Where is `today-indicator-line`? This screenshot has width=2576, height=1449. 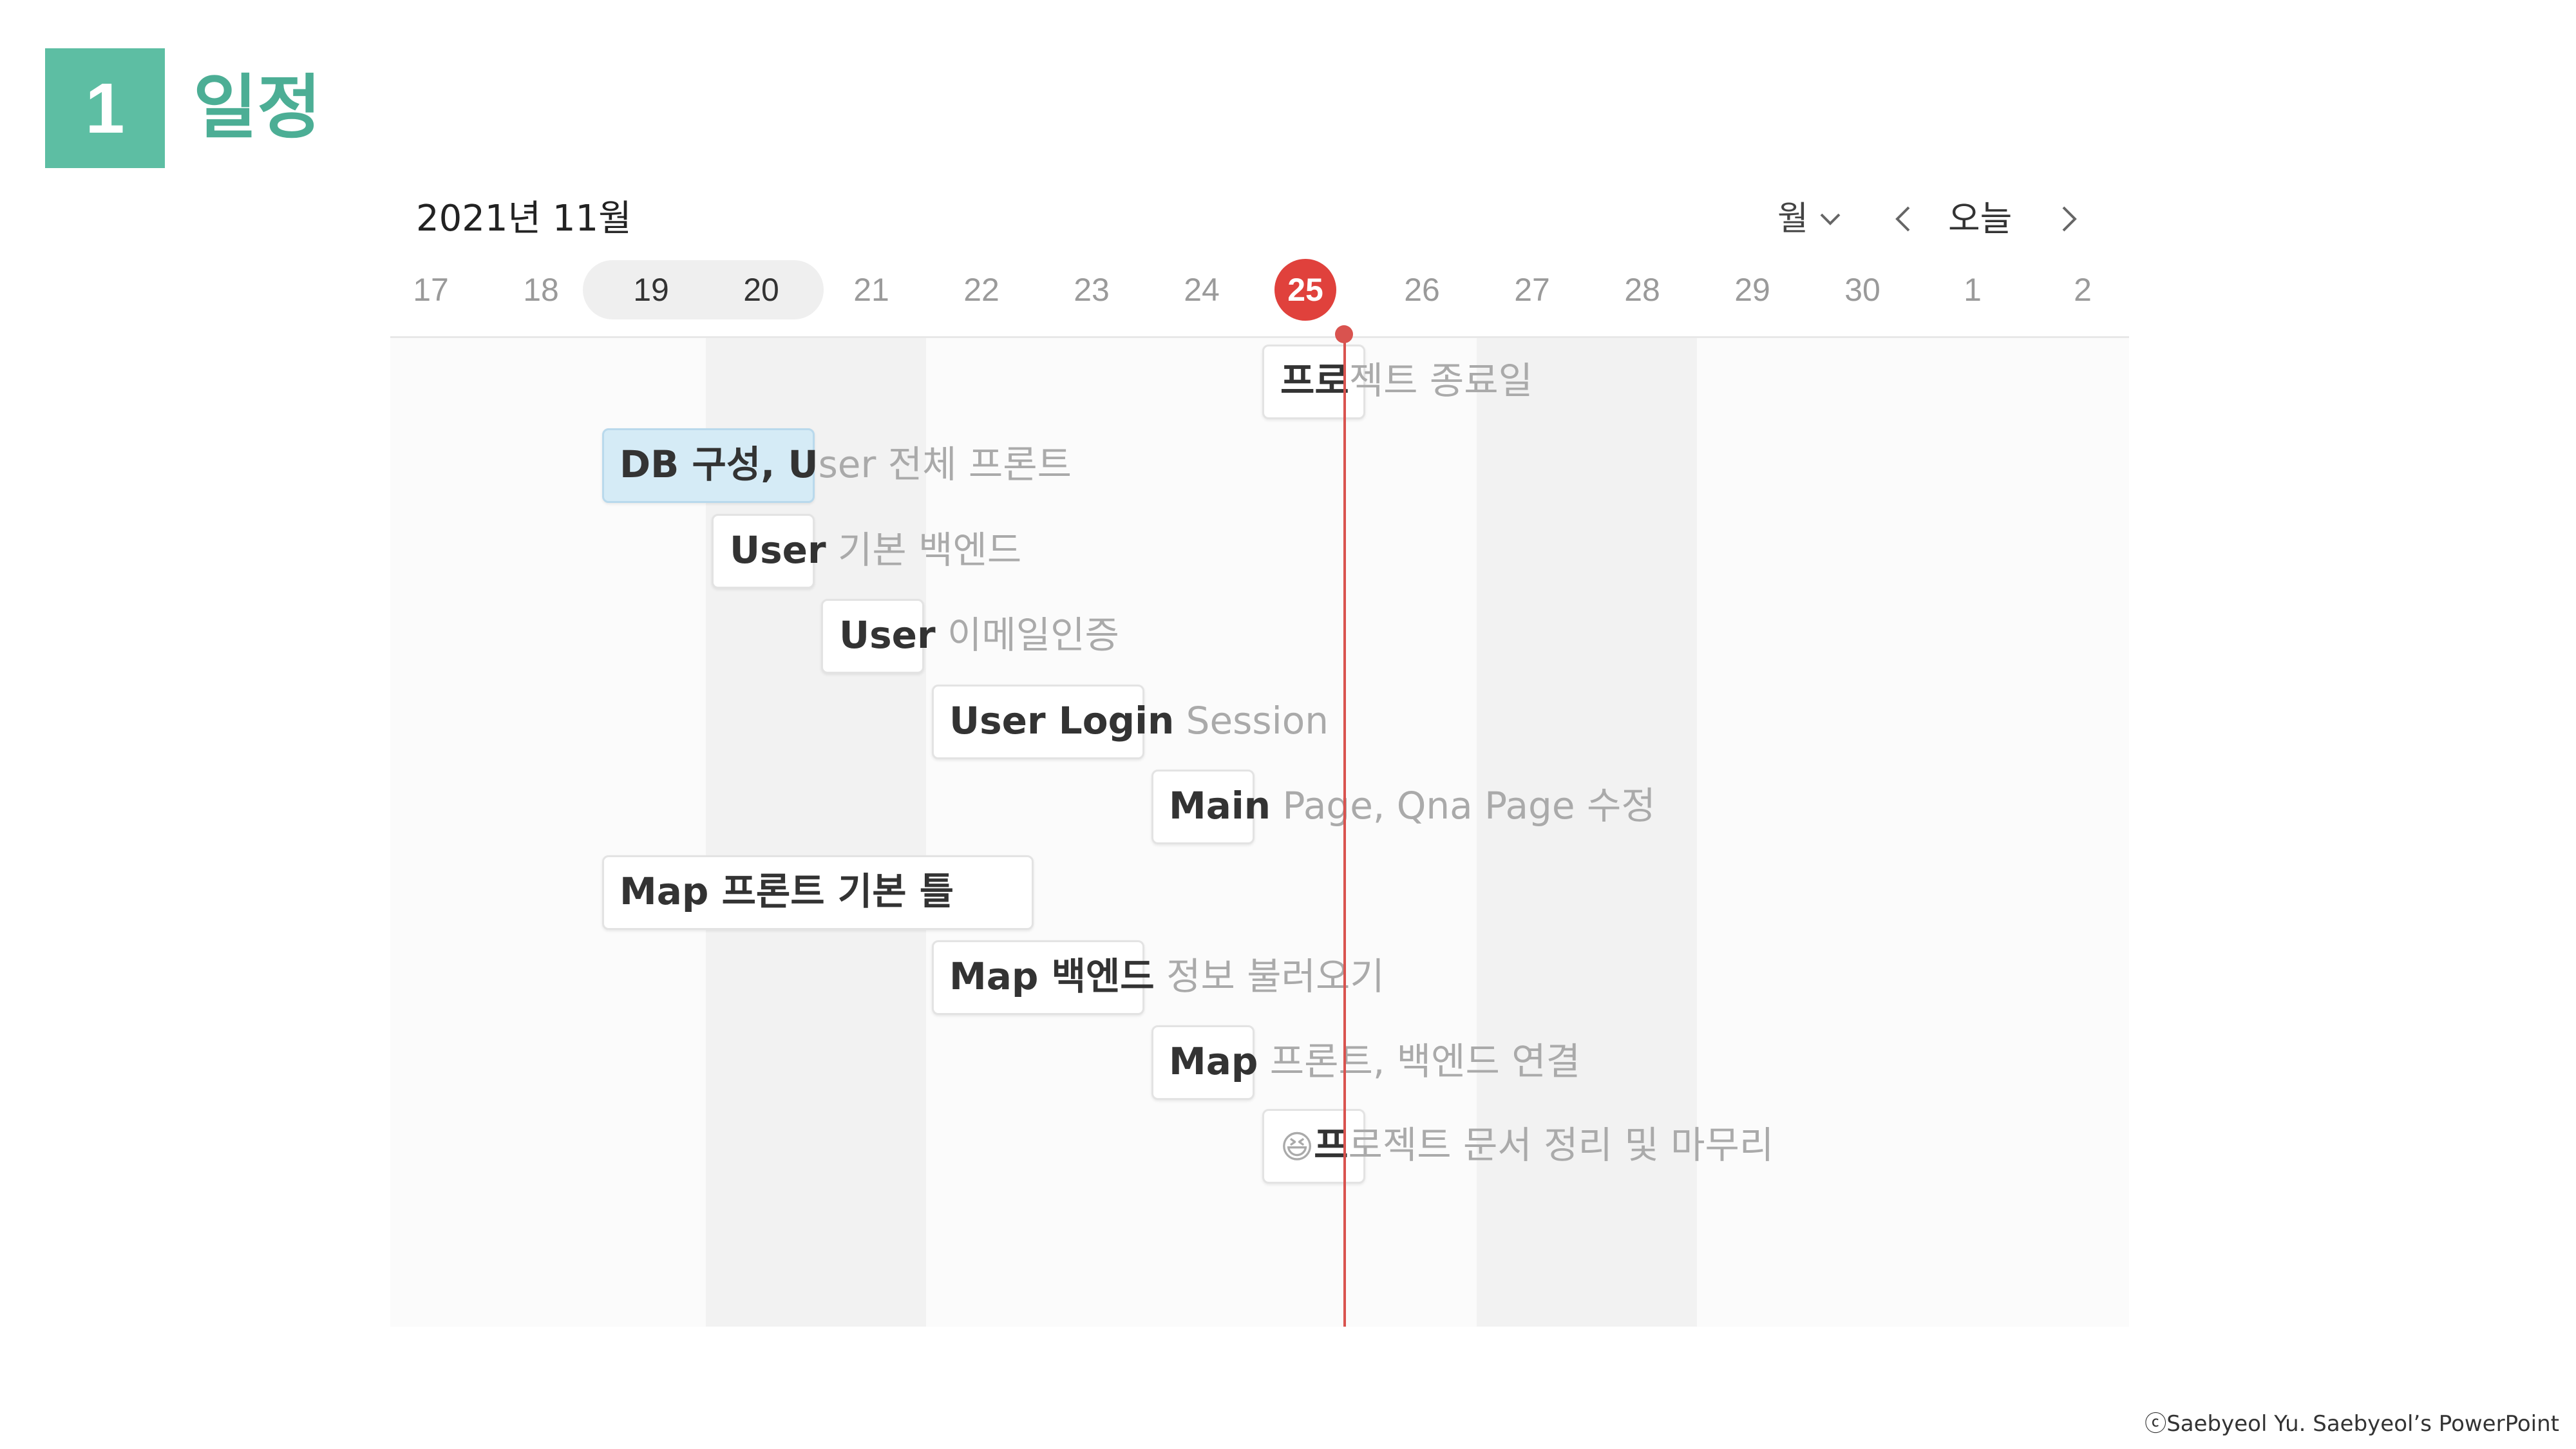
today-indicator-line is located at coordinates (1345, 829).